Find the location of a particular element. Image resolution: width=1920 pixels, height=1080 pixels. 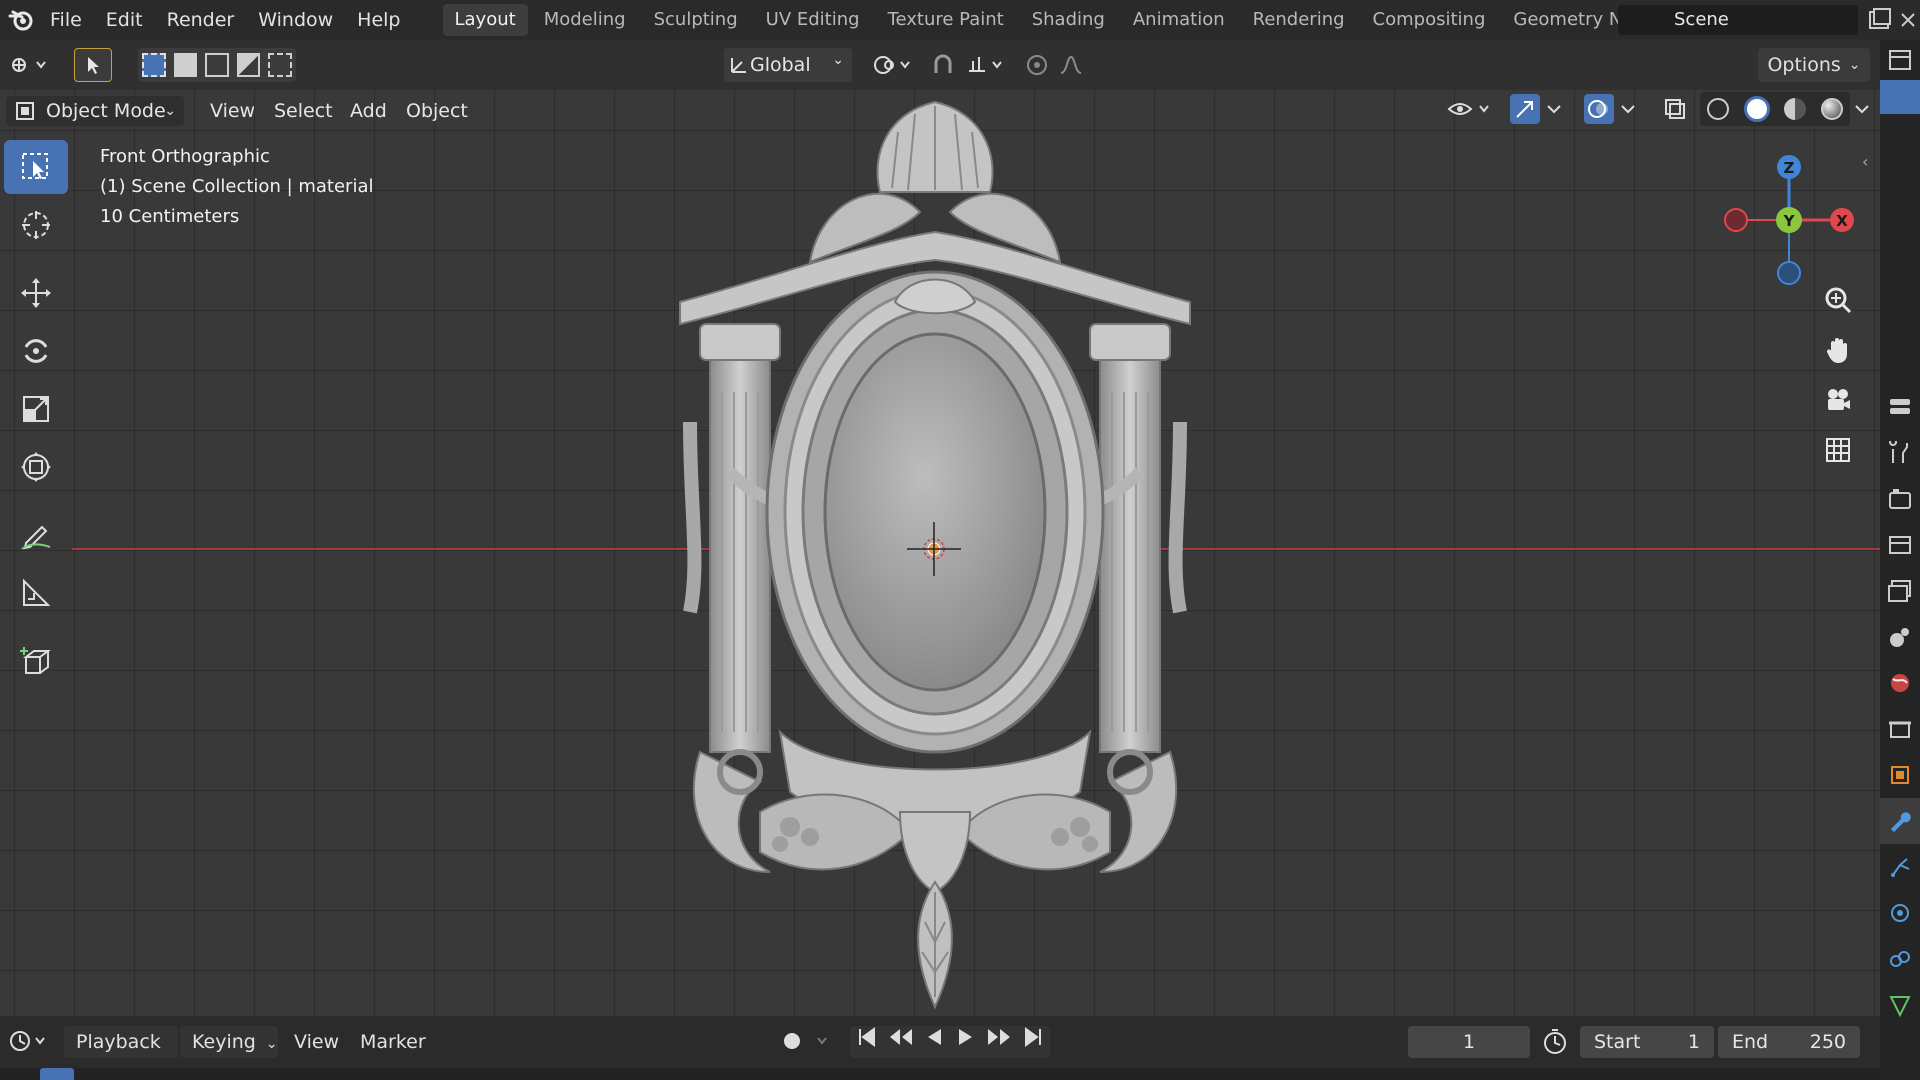

overlays-toggle-icon is located at coordinates (1599, 109).